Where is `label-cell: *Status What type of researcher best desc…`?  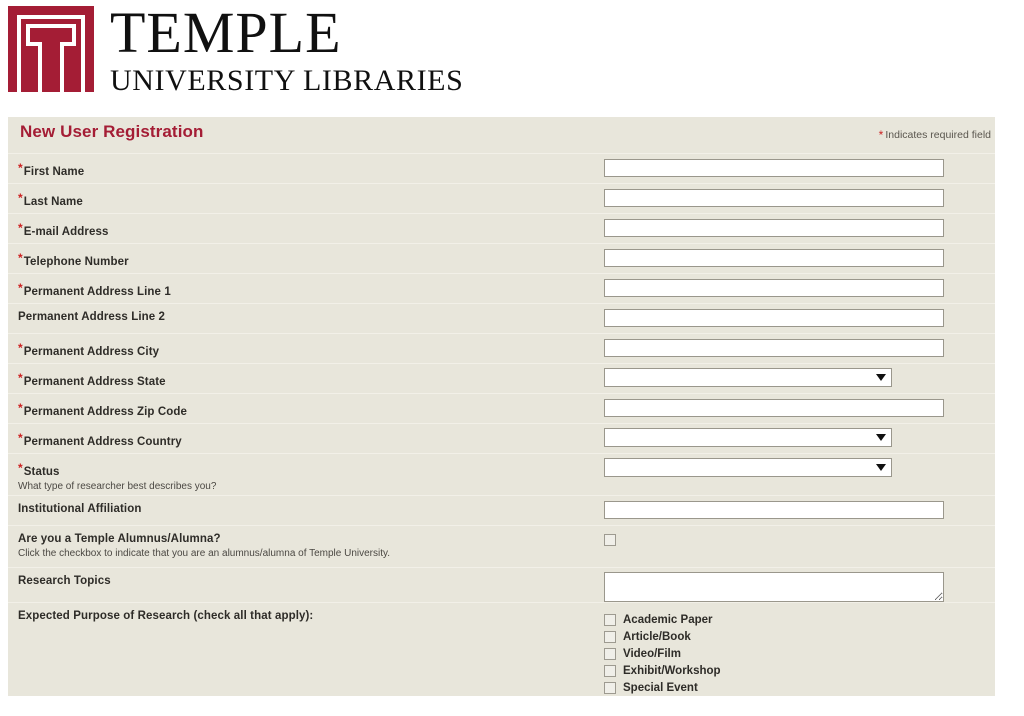
label-cell: *Status What type of researcher best desc… is located at coordinates (306, 473).